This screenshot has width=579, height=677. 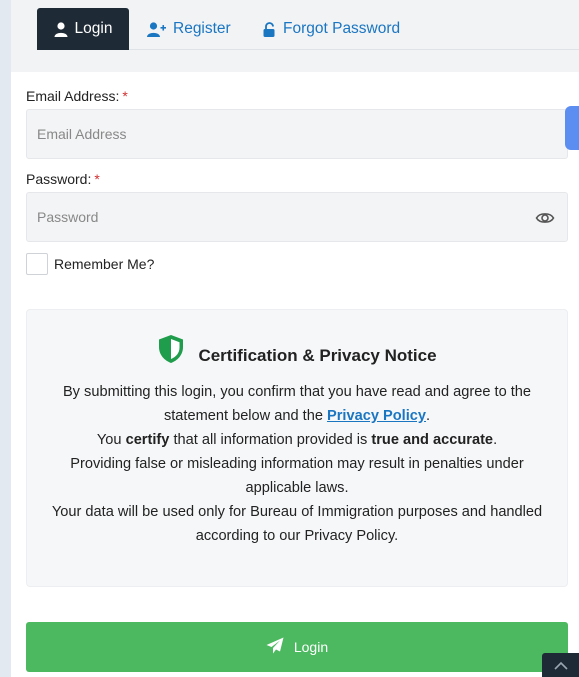 I want to click on tab-register-label: Register, so click(x=202, y=28).